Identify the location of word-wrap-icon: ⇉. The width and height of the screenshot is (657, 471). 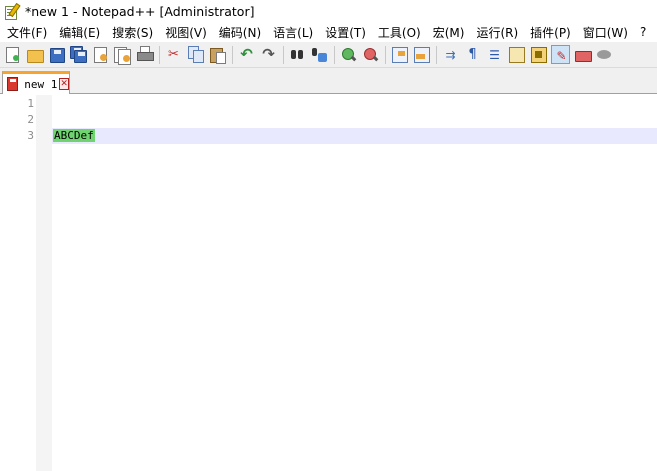
(450, 54).